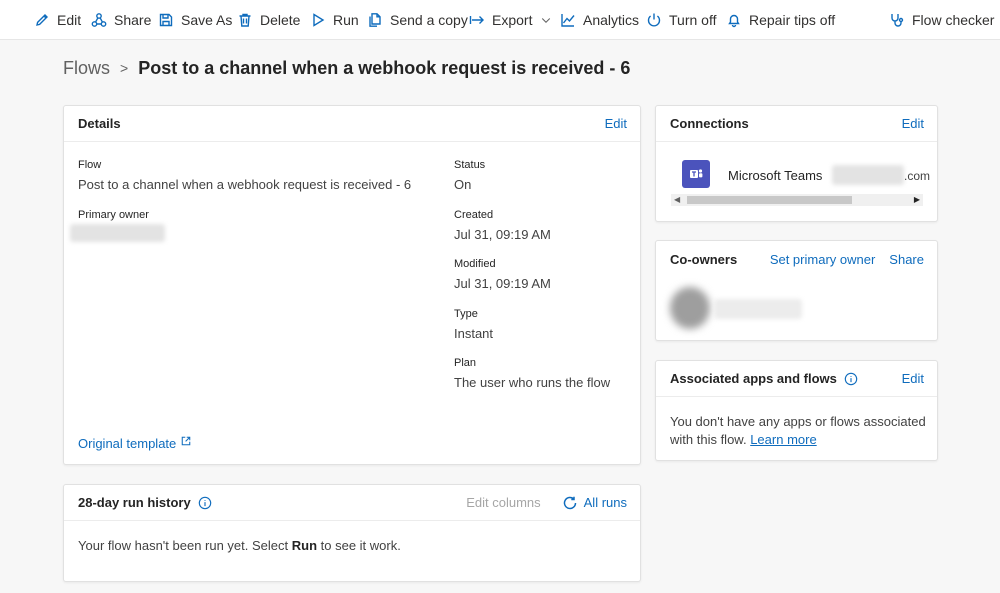  What do you see at coordinates (681, 20) in the screenshot?
I see `turn-off-button: Turn off` at bounding box center [681, 20].